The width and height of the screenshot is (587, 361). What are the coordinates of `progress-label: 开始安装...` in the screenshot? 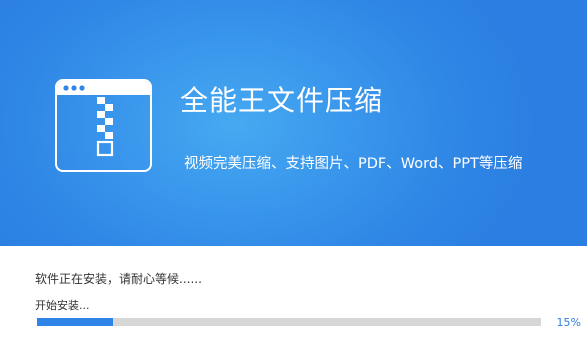 It's located at (62, 305).